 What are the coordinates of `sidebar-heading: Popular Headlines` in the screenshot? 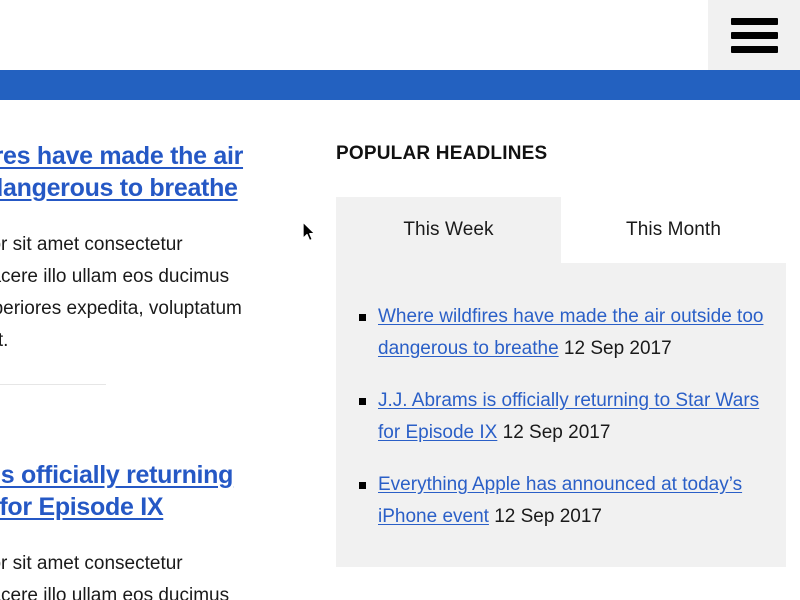 It's located at (442, 153).